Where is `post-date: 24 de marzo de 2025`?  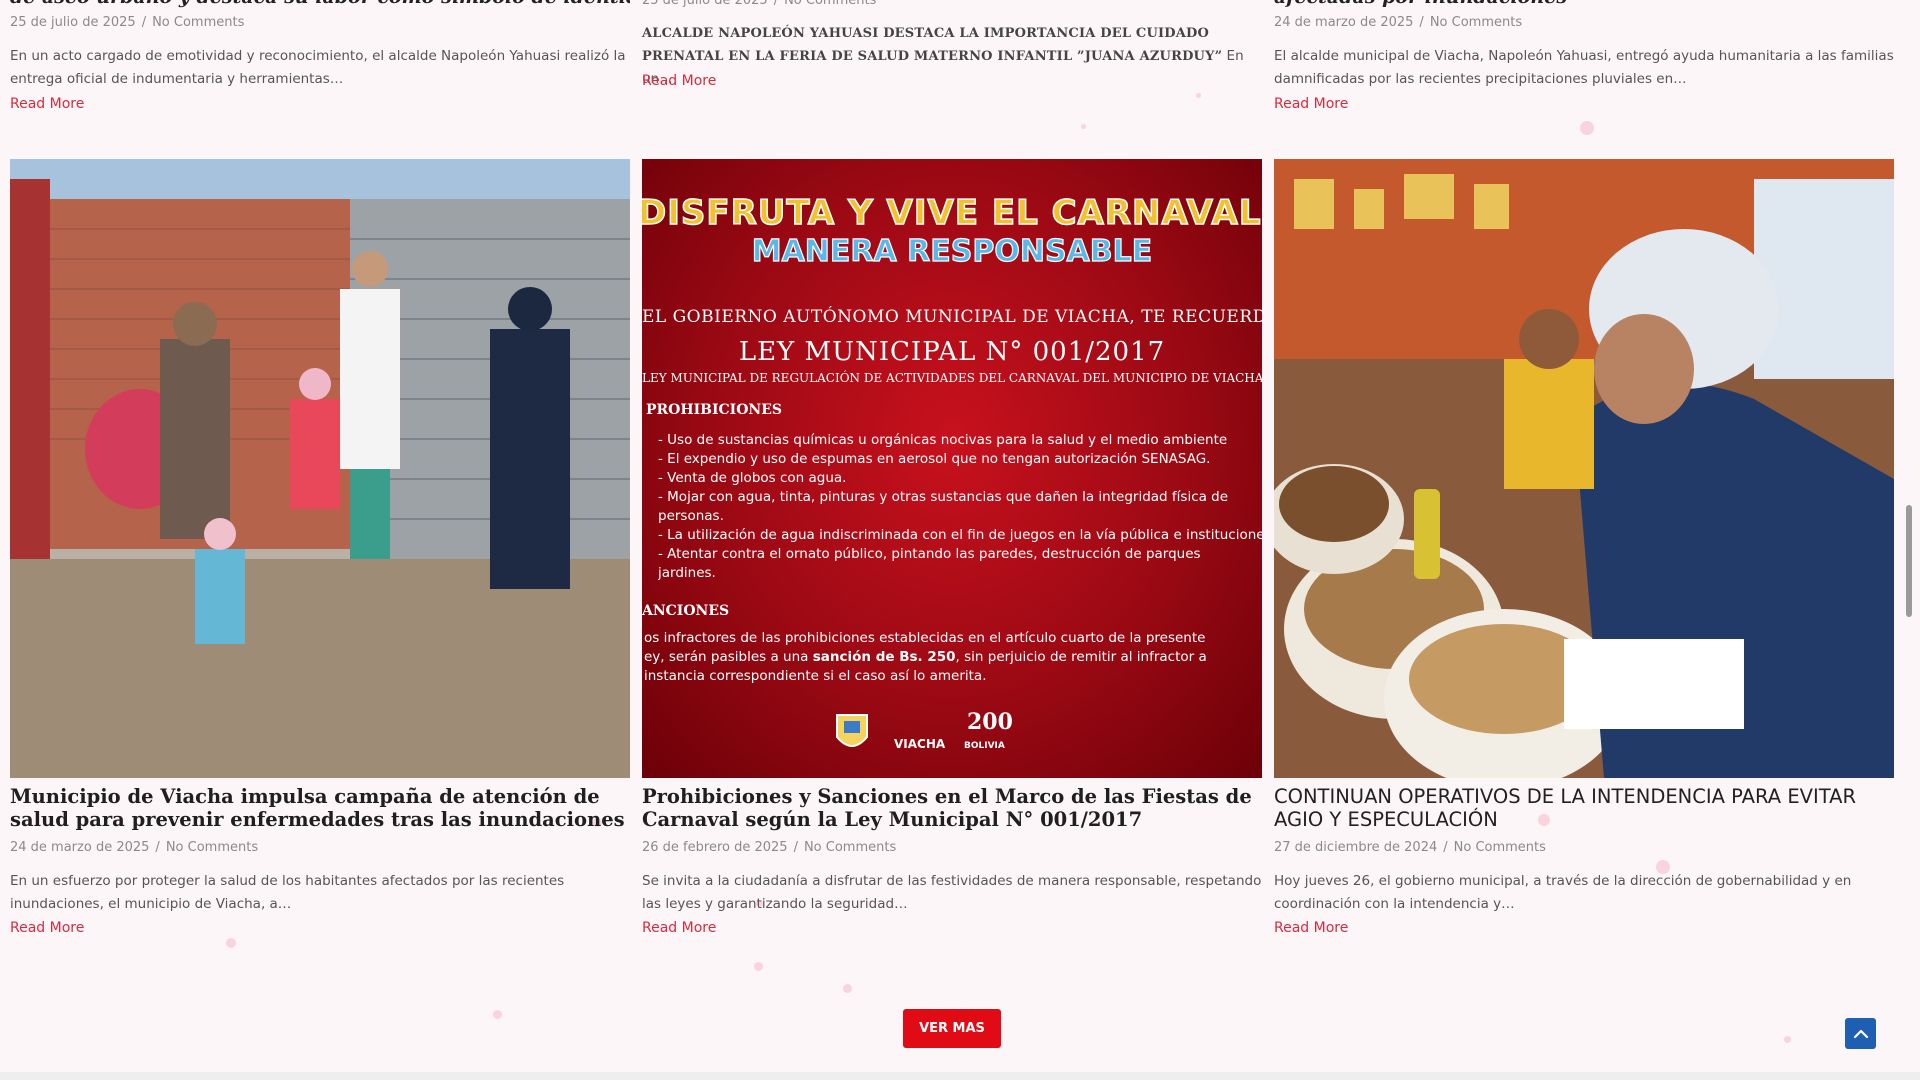
post-date: 24 de marzo de 2025 is located at coordinates (79, 847).